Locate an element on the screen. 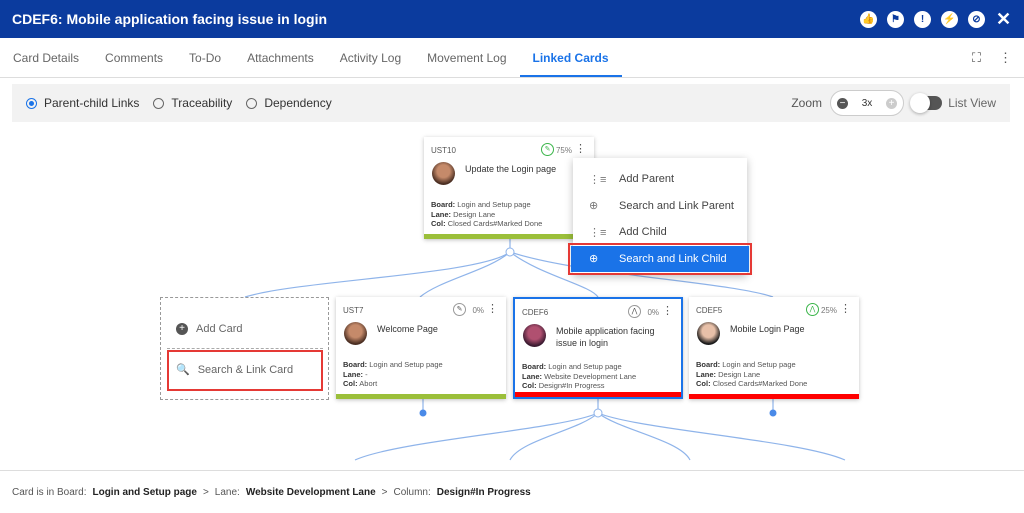  menu-search-link-child: ⊕ Search and Link Child is located at coordinates (660, 258).